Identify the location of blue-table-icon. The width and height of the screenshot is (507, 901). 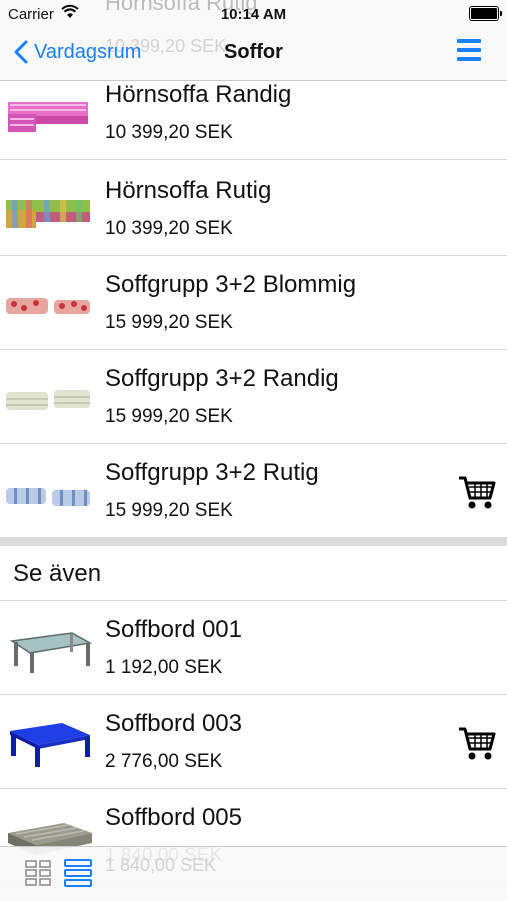
(50, 745).